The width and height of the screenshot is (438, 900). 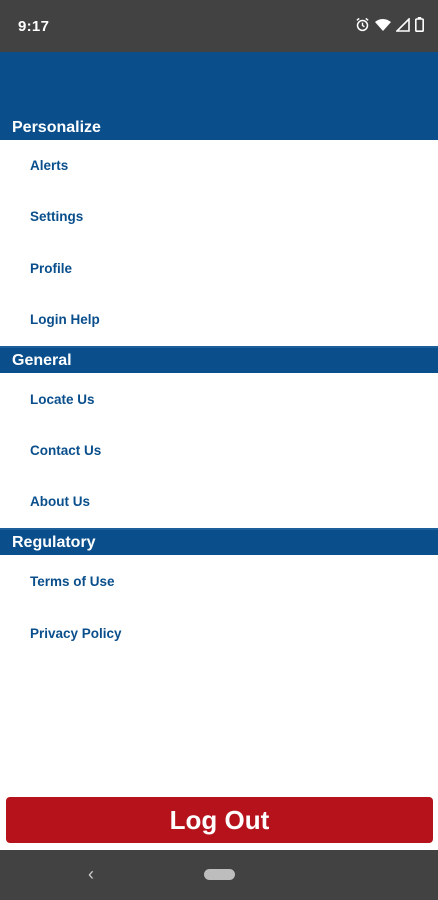 What do you see at coordinates (72, 582) in the screenshot?
I see `menu-item-terms-of-use: Terms of Use` at bounding box center [72, 582].